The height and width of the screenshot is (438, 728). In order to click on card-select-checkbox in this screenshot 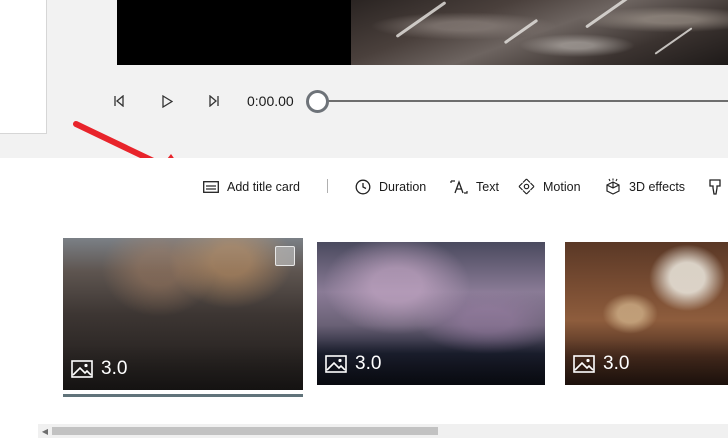, I will do `click(285, 256)`.